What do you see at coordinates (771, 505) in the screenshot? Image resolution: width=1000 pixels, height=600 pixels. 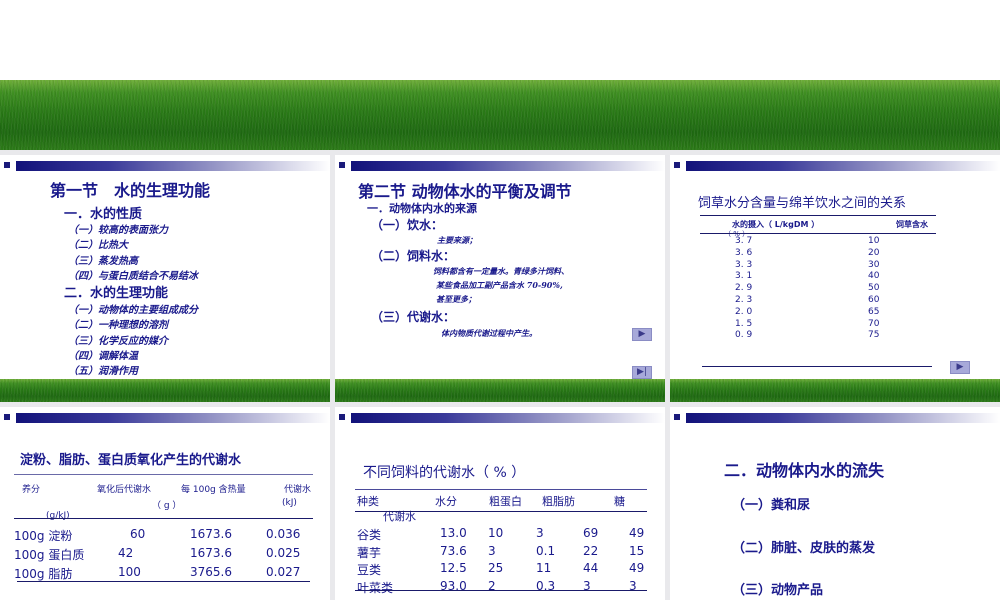 I see `list-item: （一）粪和尿` at bounding box center [771, 505].